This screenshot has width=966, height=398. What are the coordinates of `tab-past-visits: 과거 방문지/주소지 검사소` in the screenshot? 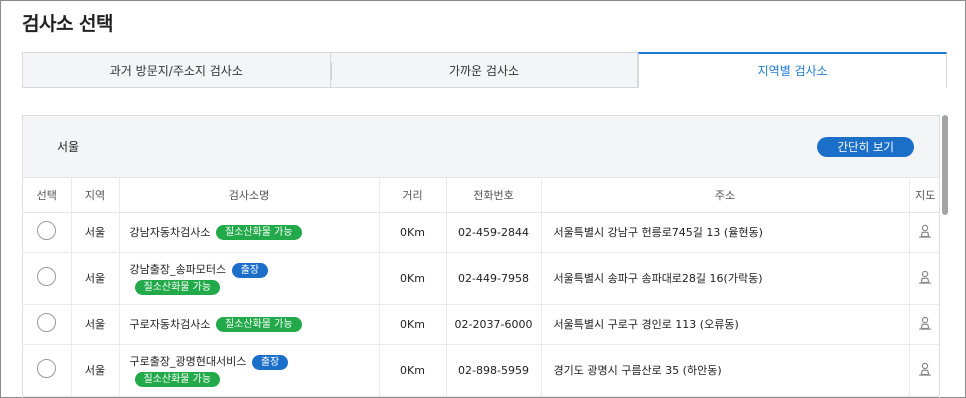 It's located at (176, 70).